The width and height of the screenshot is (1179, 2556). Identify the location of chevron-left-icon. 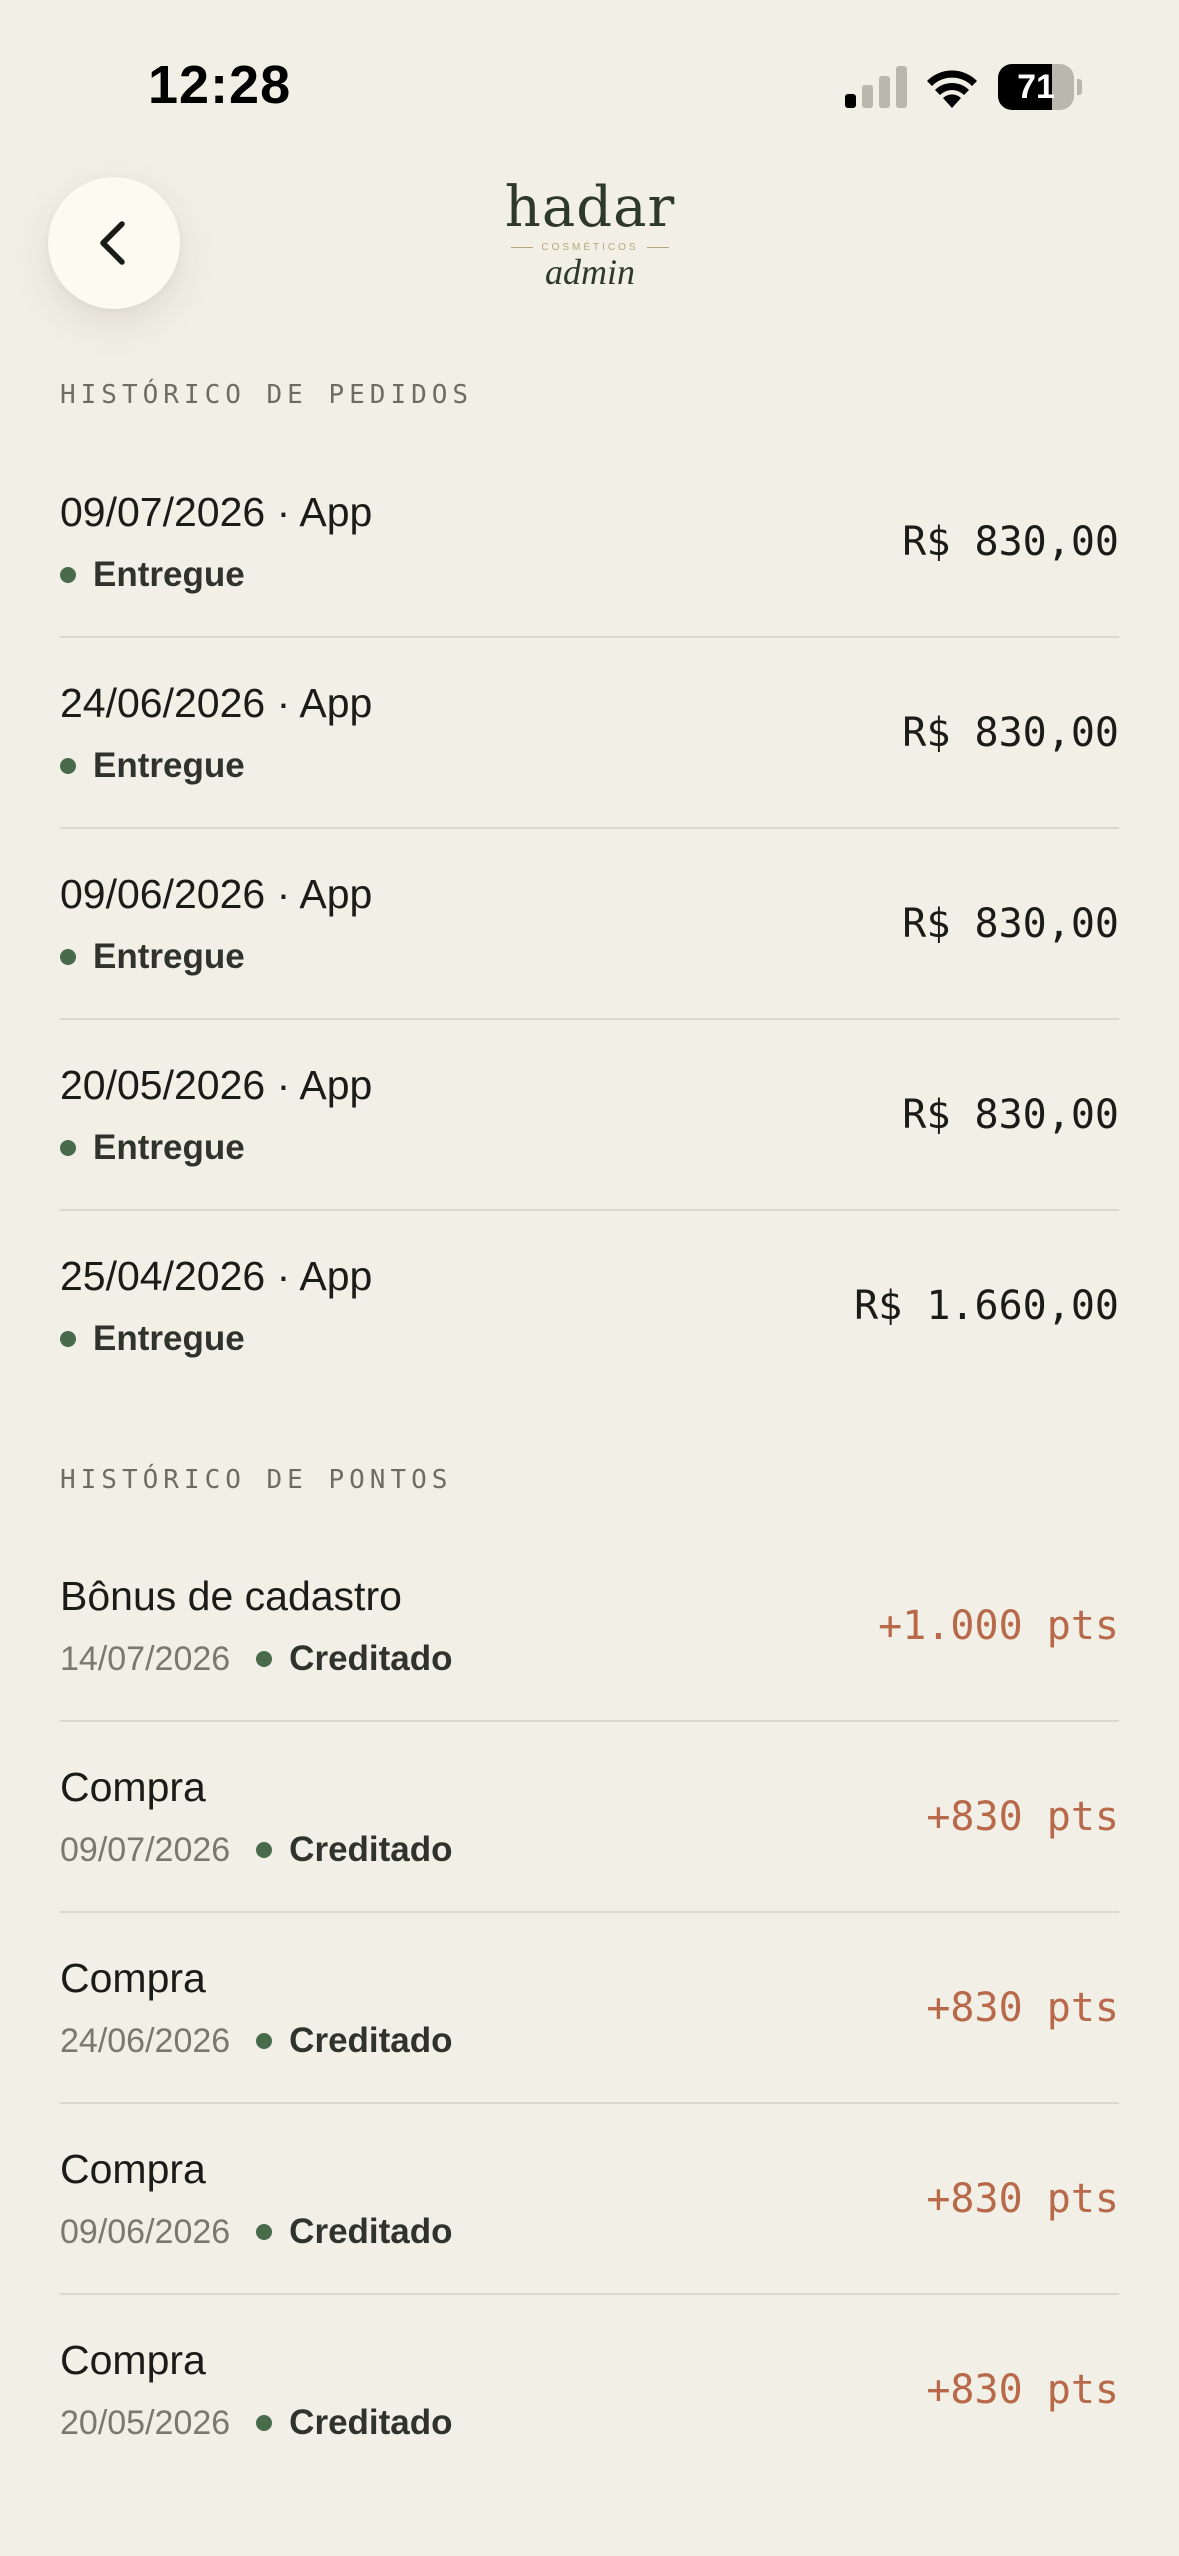
(112, 243).